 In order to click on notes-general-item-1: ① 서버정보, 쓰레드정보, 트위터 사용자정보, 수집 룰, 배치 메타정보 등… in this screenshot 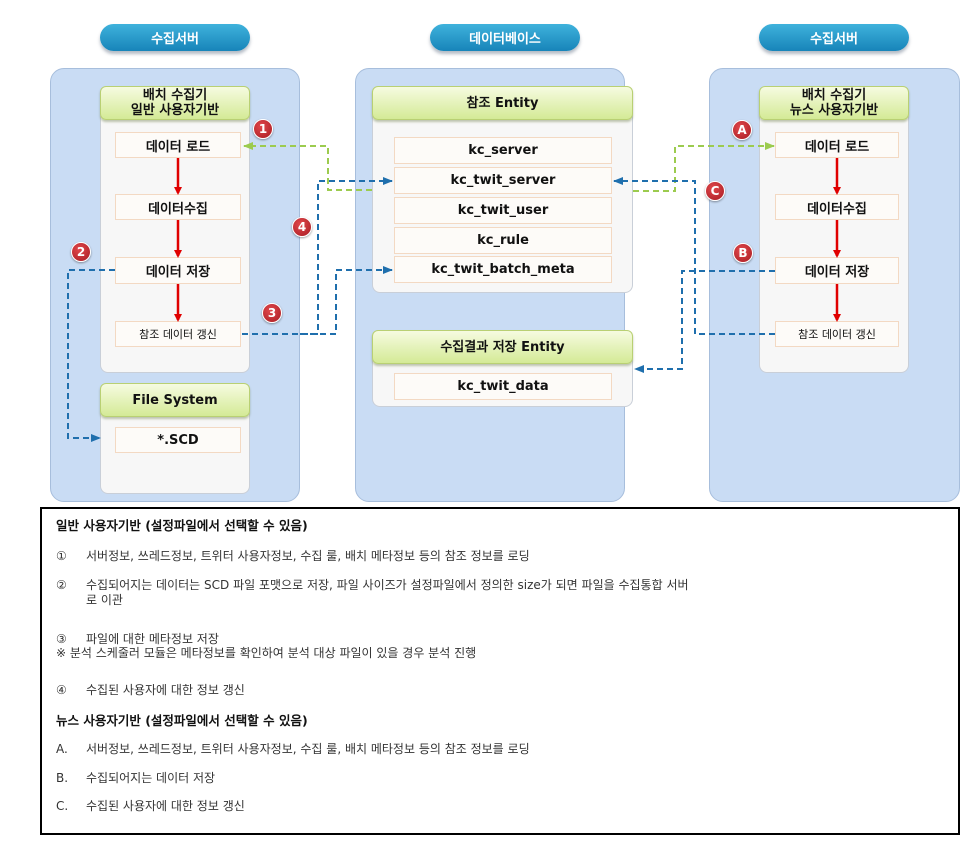, I will do `click(293, 555)`.